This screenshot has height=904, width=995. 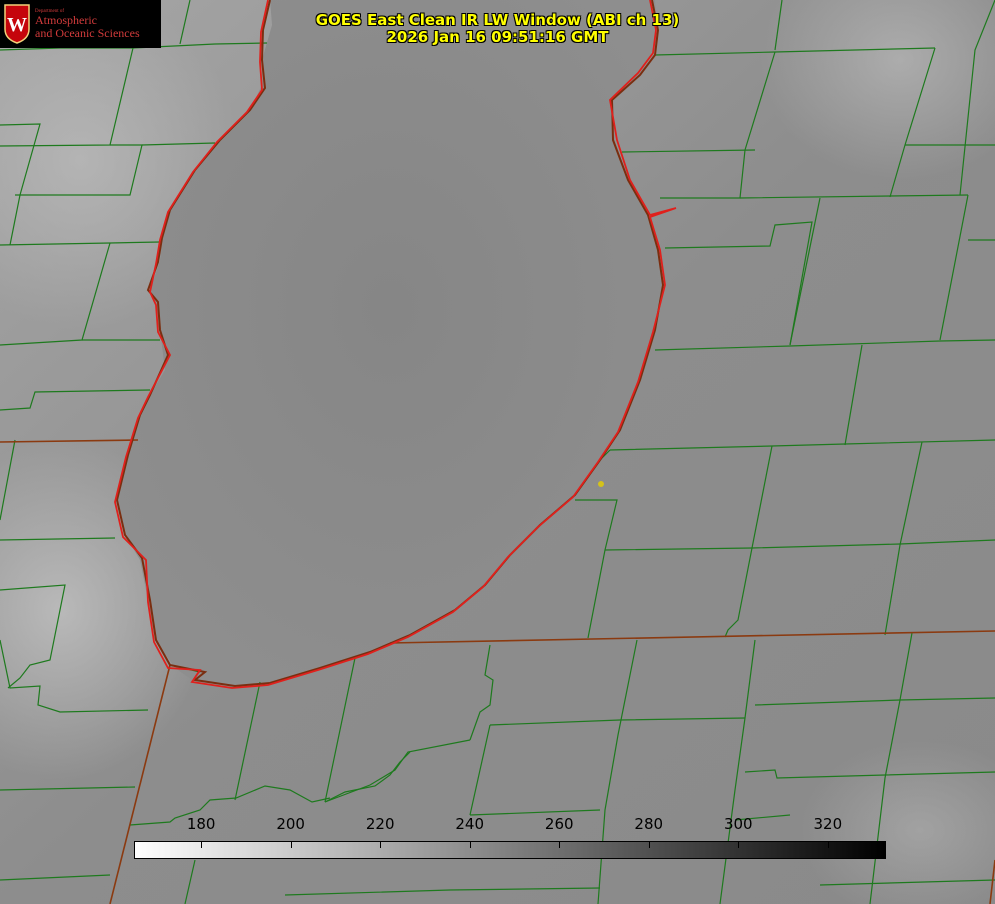 I want to click on title-product: GOES East Clean IR LW Window (ABI ch 13), so click(x=497, y=20).